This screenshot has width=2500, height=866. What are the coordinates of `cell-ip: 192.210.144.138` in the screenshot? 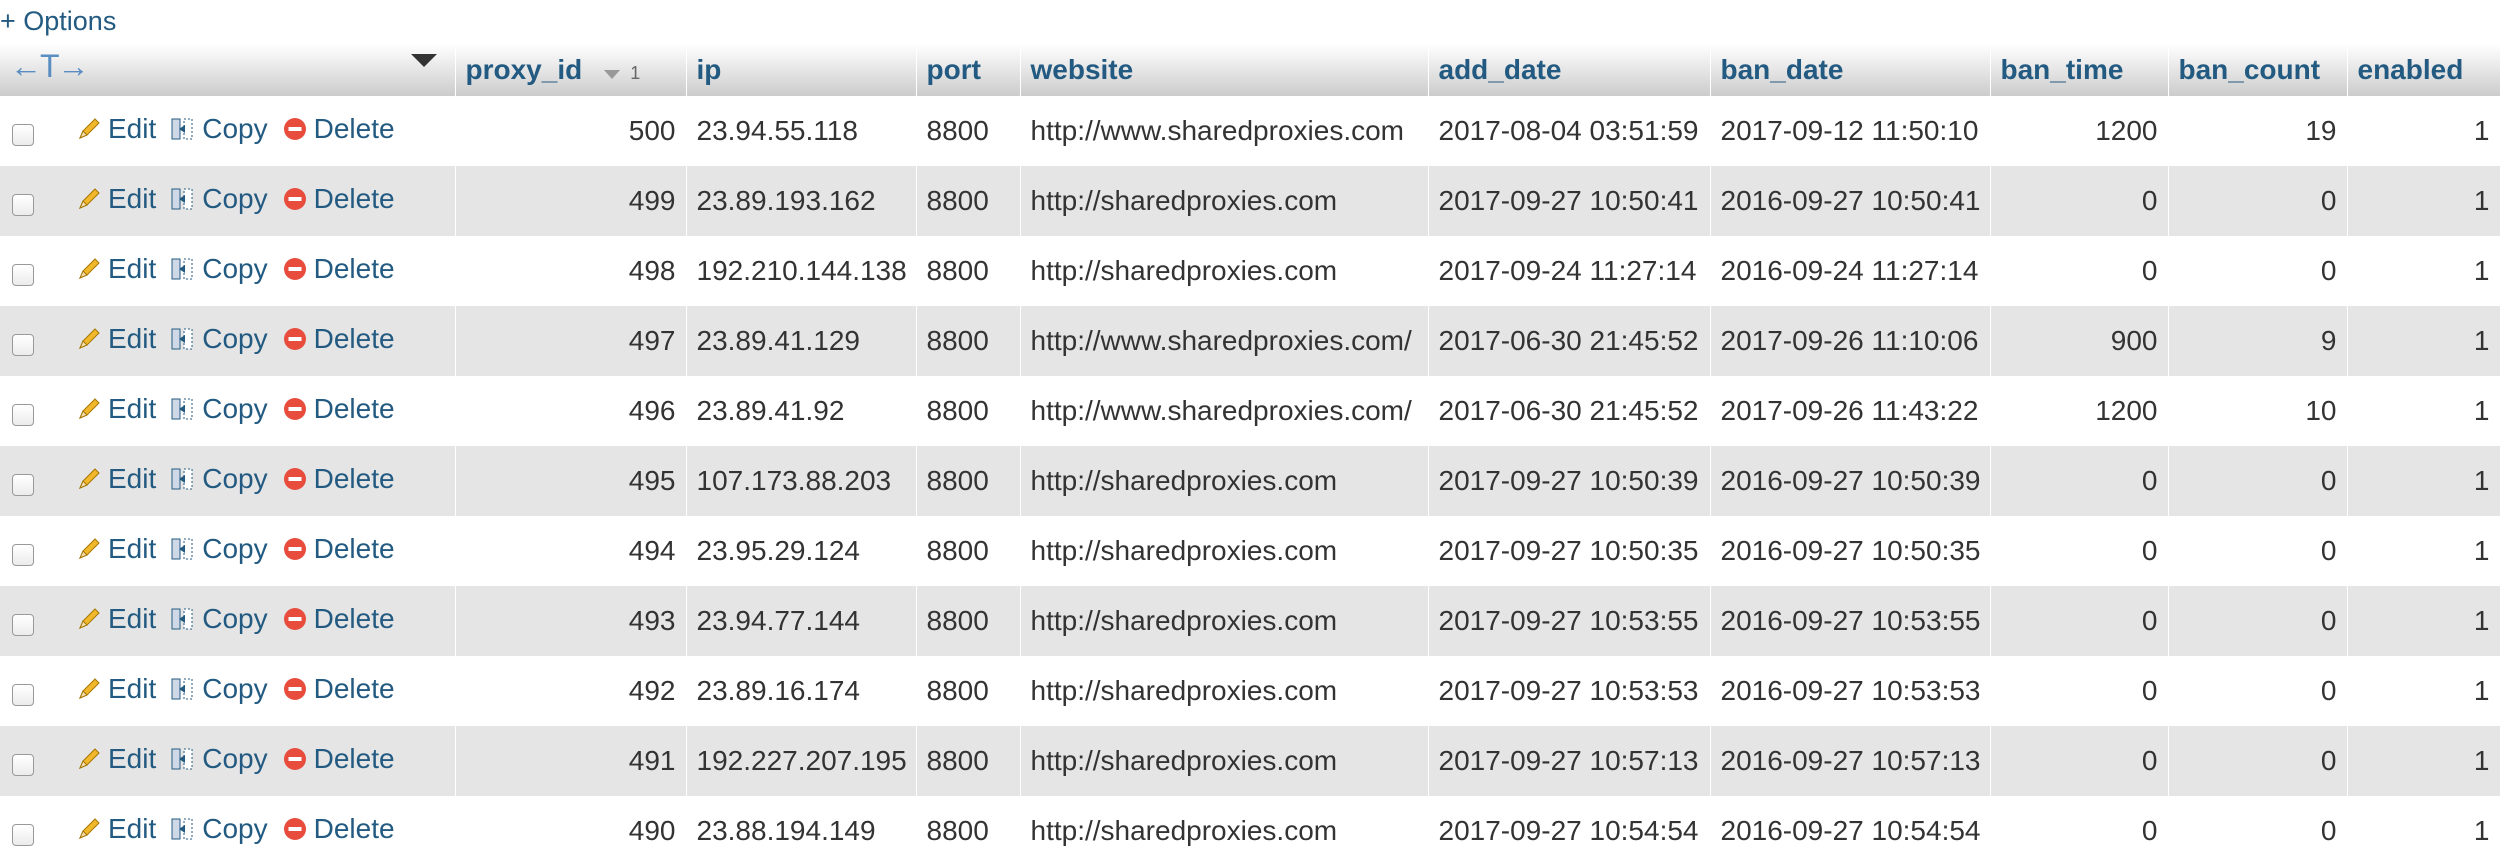 It's located at (801, 271).